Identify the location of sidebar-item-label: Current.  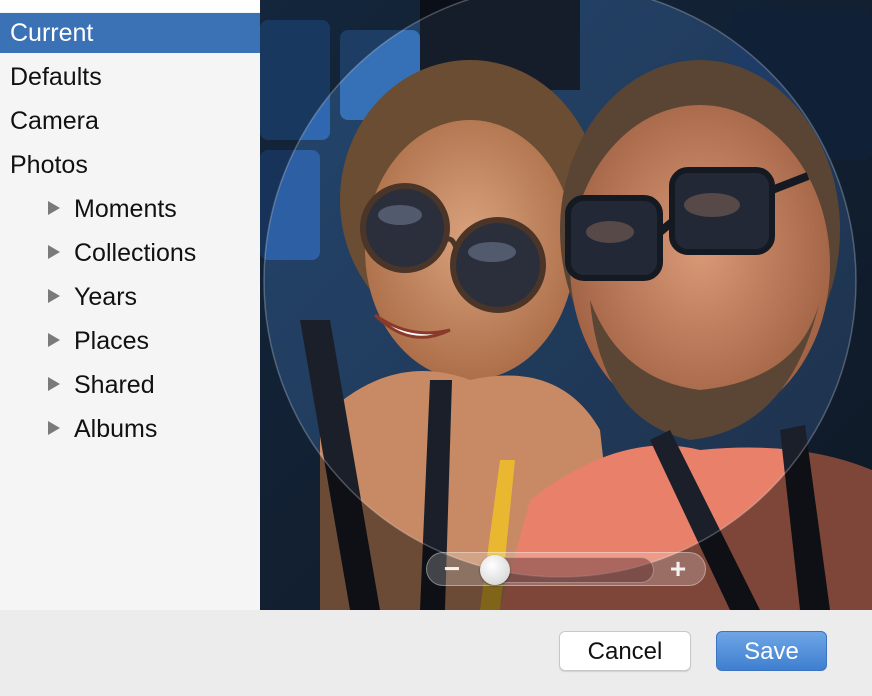
(52, 33).